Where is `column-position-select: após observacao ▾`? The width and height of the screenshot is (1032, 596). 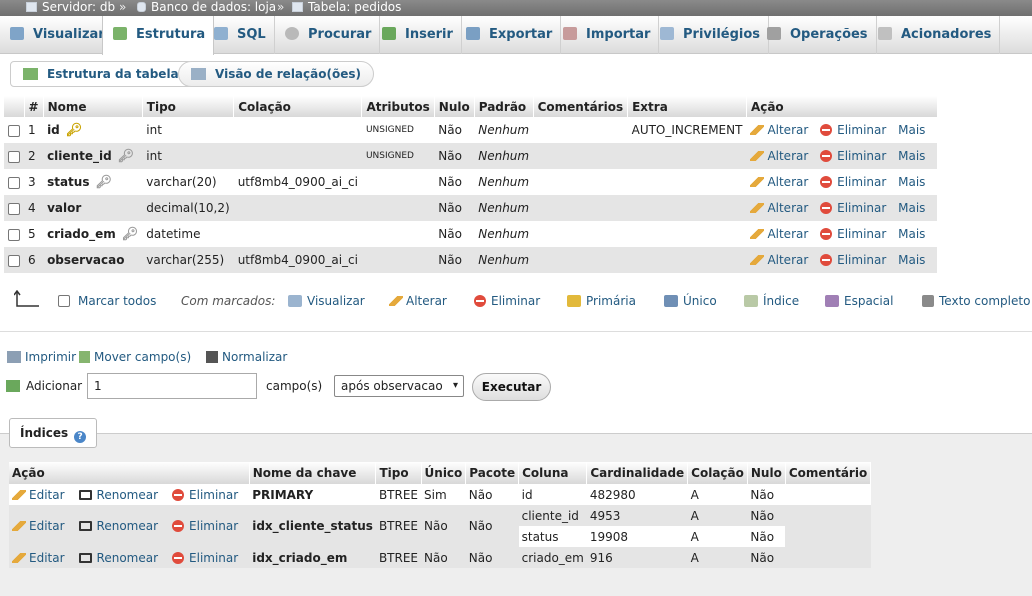
column-position-select: após observacao ▾ is located at coordinates (399, 386).